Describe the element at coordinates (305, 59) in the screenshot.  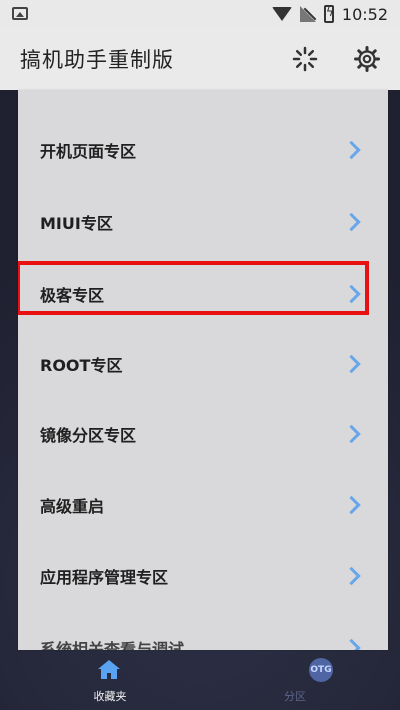
I see `loading-spinner-icon` at that location.